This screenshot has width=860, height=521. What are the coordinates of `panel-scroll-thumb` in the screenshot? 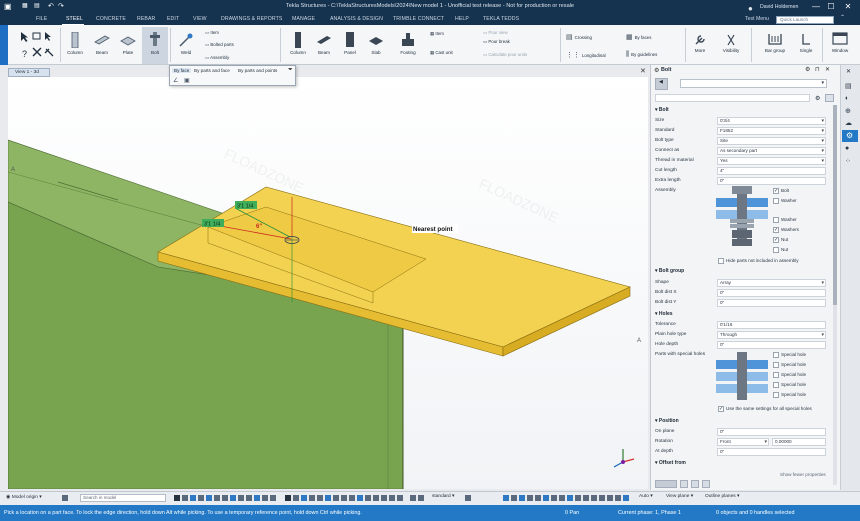 It's located at (835, 205).